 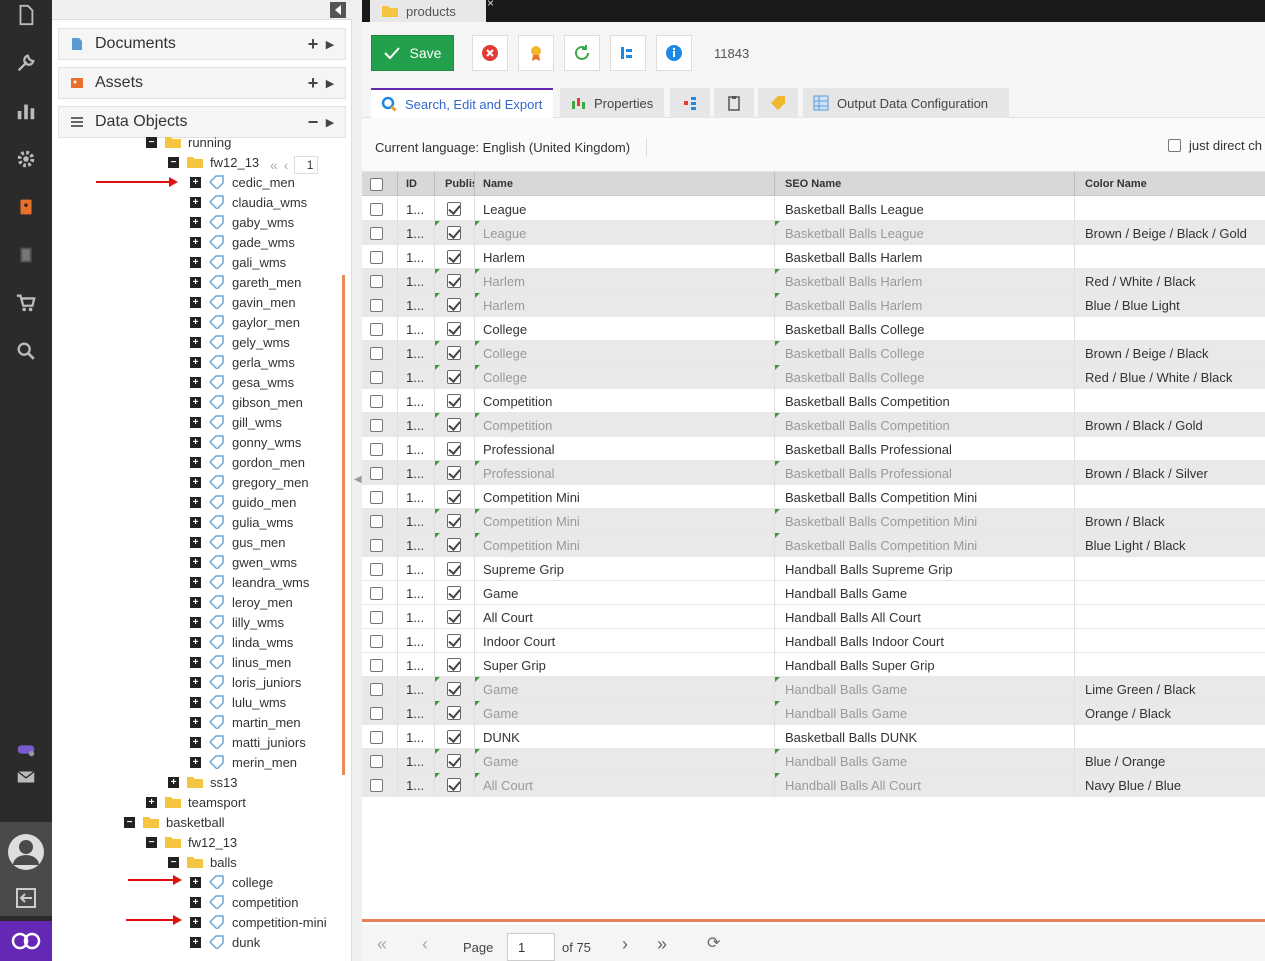 I want to click on tree-object: + gali_wms, so click(x=238, y=262).